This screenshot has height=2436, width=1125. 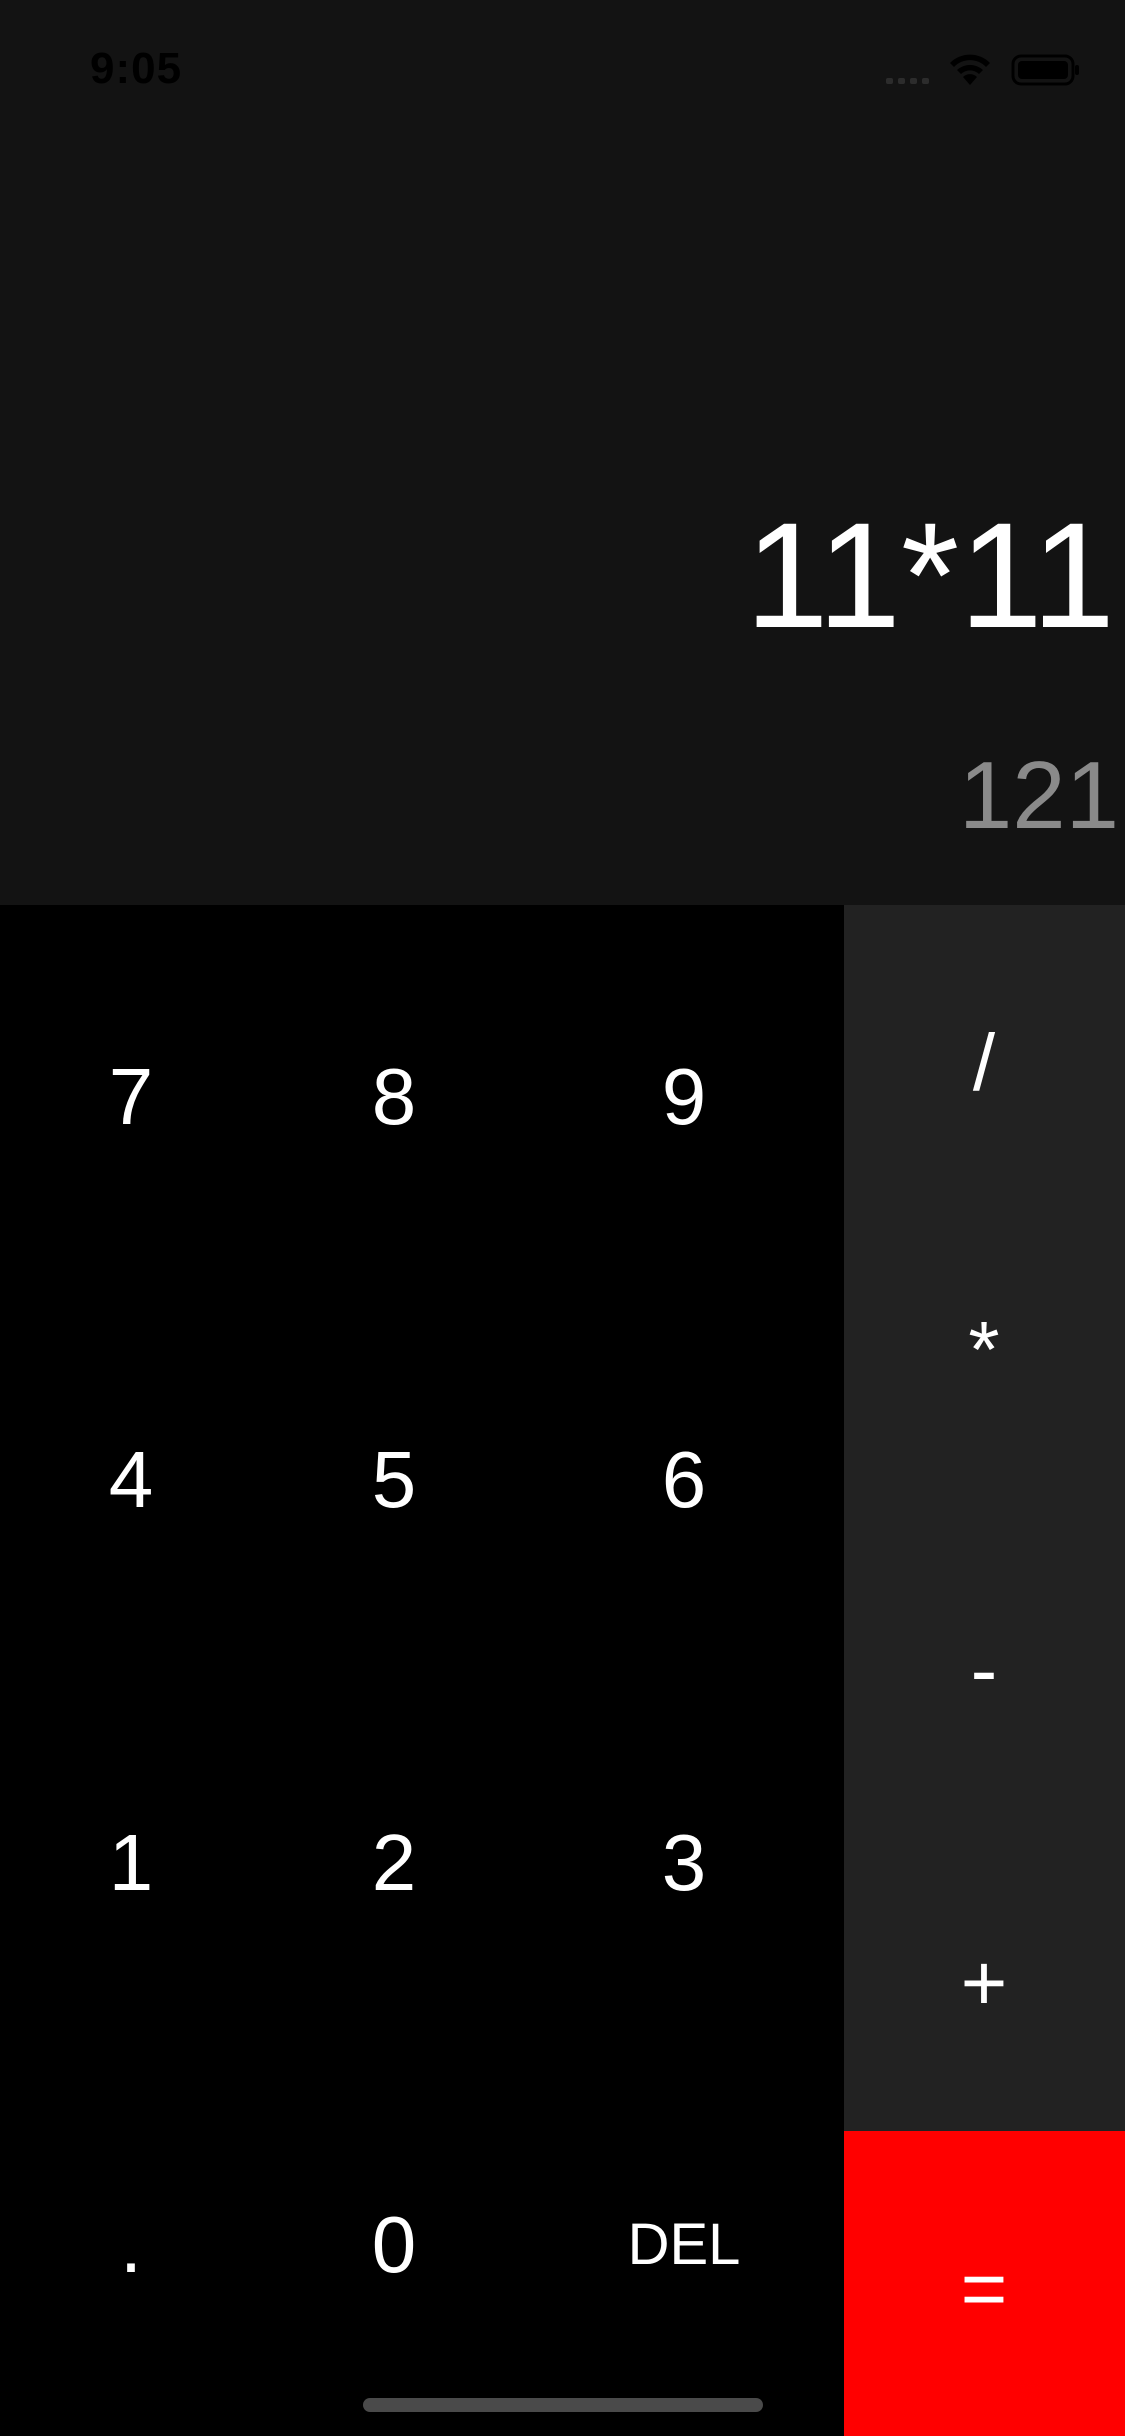 What do you see at coordinates (684, 1097) in the screenshot?
I see `key-9: 9` at bounding box center [684, 1097].